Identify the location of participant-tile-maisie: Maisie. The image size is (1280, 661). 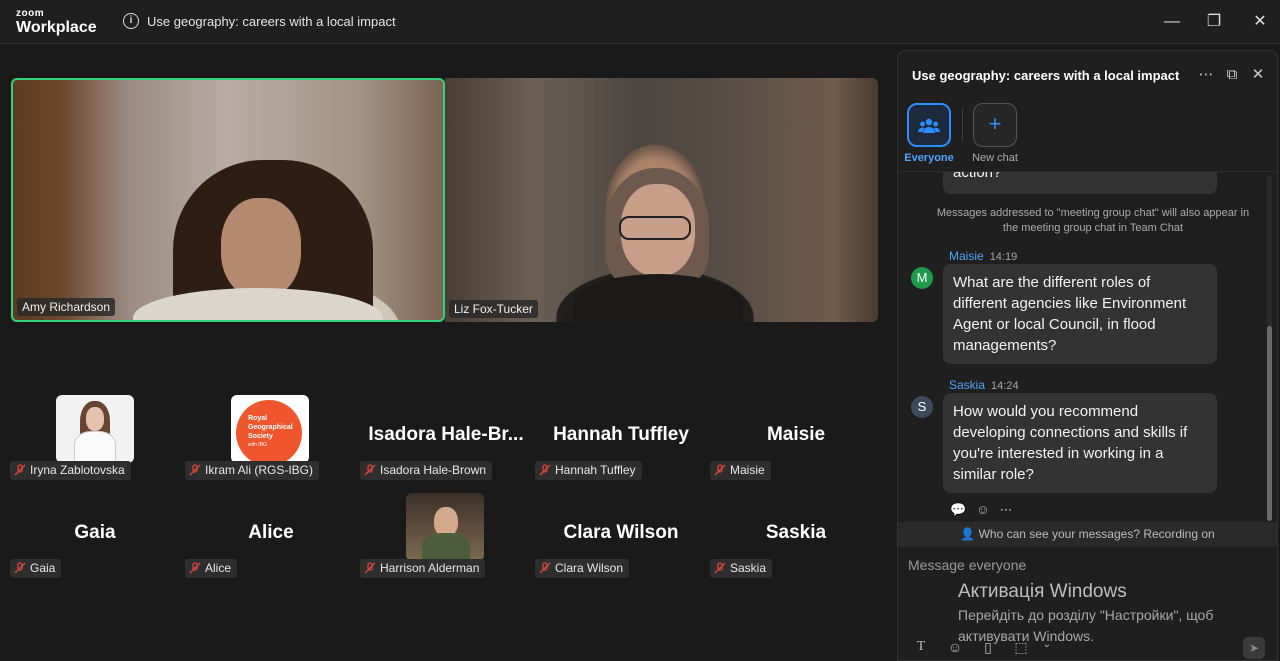
(740, 470).